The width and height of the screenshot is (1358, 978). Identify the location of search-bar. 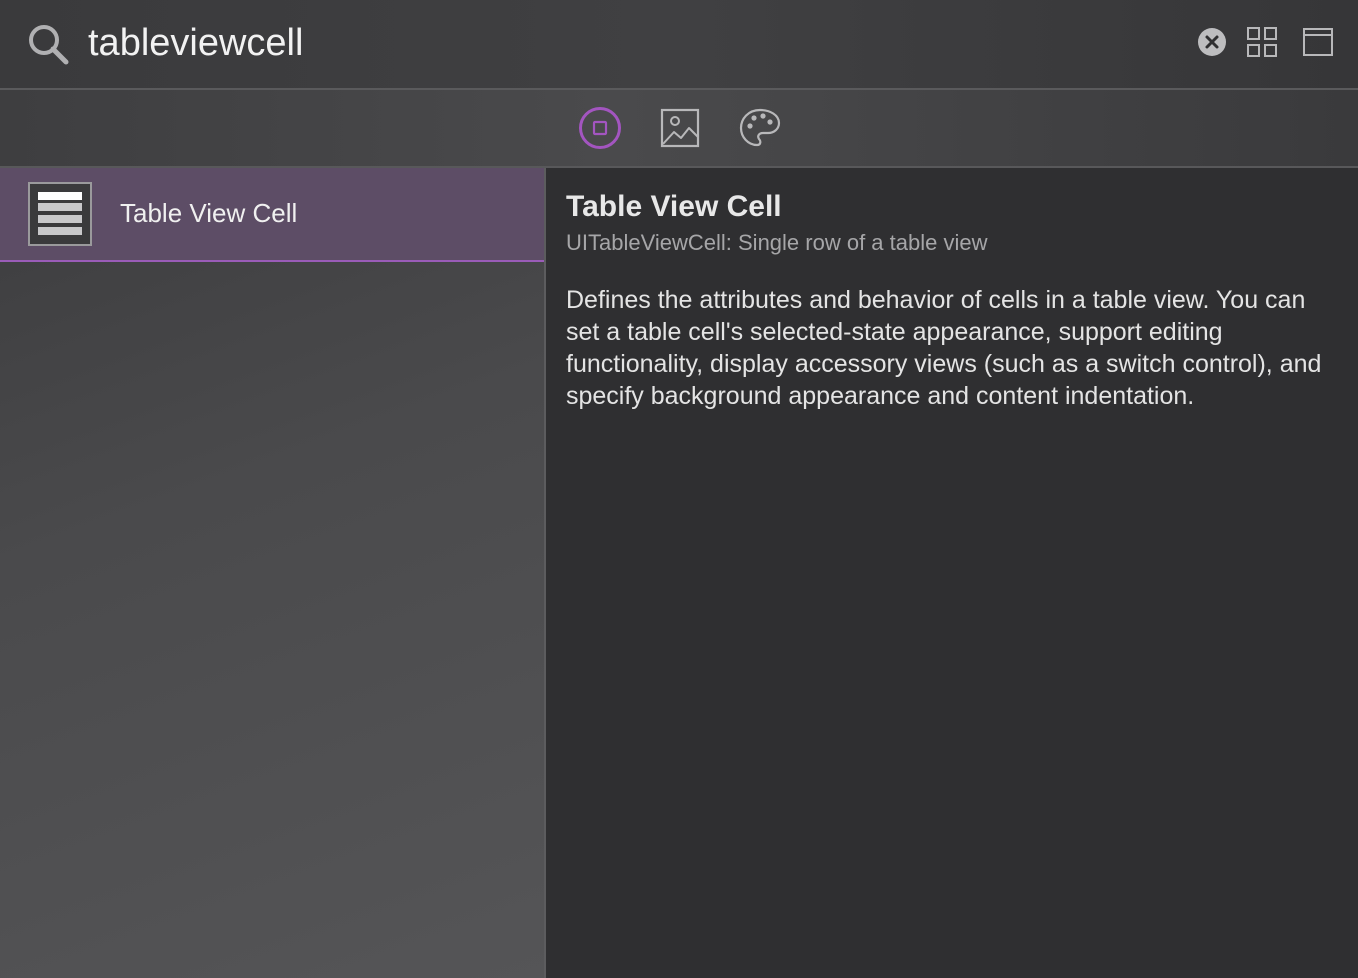
(679, 45).